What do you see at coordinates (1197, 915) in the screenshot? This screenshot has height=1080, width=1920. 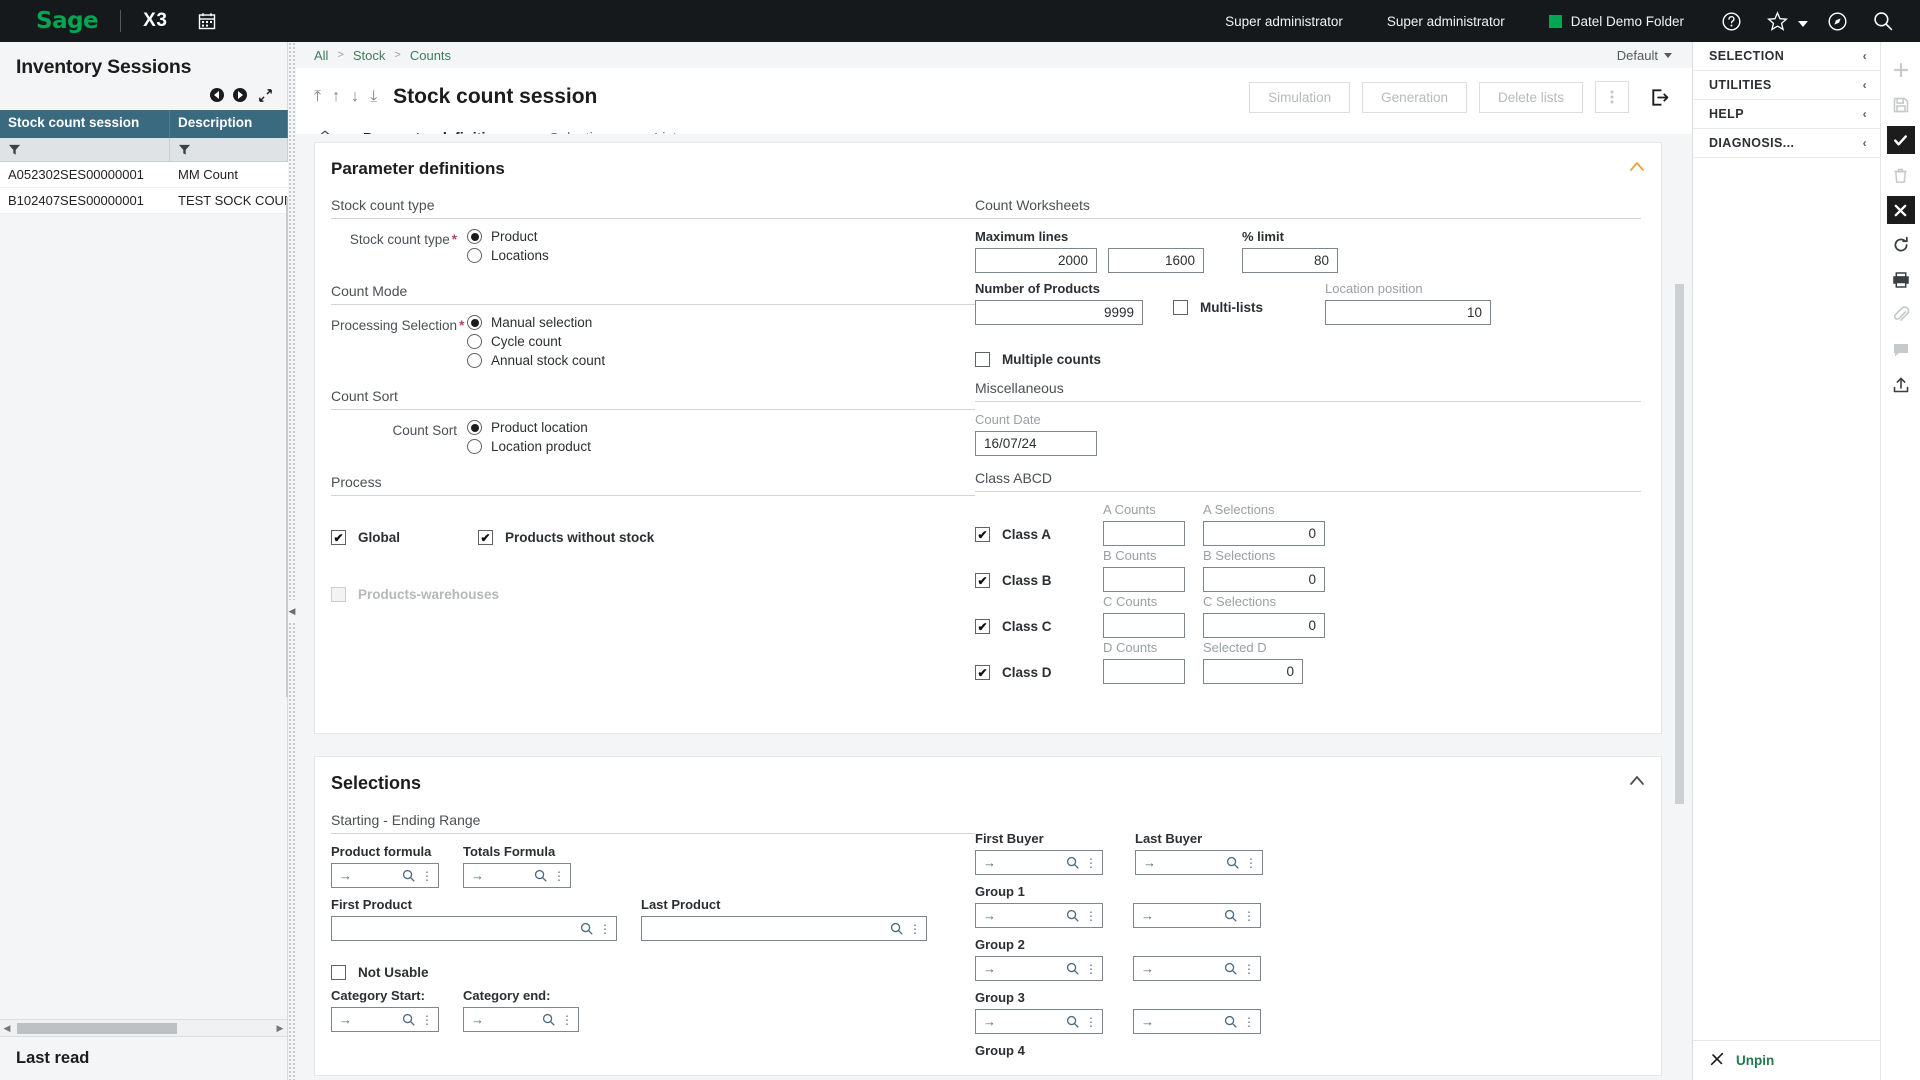 I see `input-group1-end: → ⋮` at bounding box center [1197, 915].